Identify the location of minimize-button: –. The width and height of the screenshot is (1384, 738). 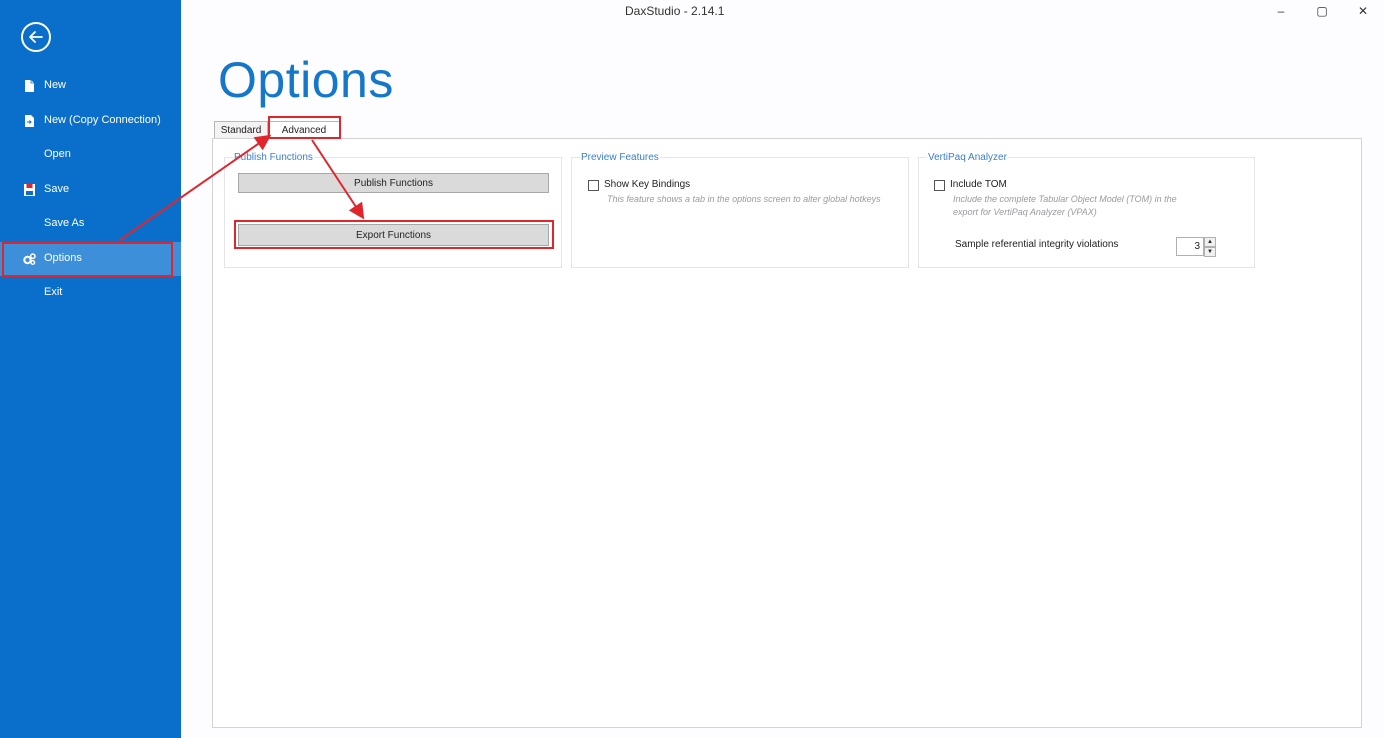
(1281, 11).